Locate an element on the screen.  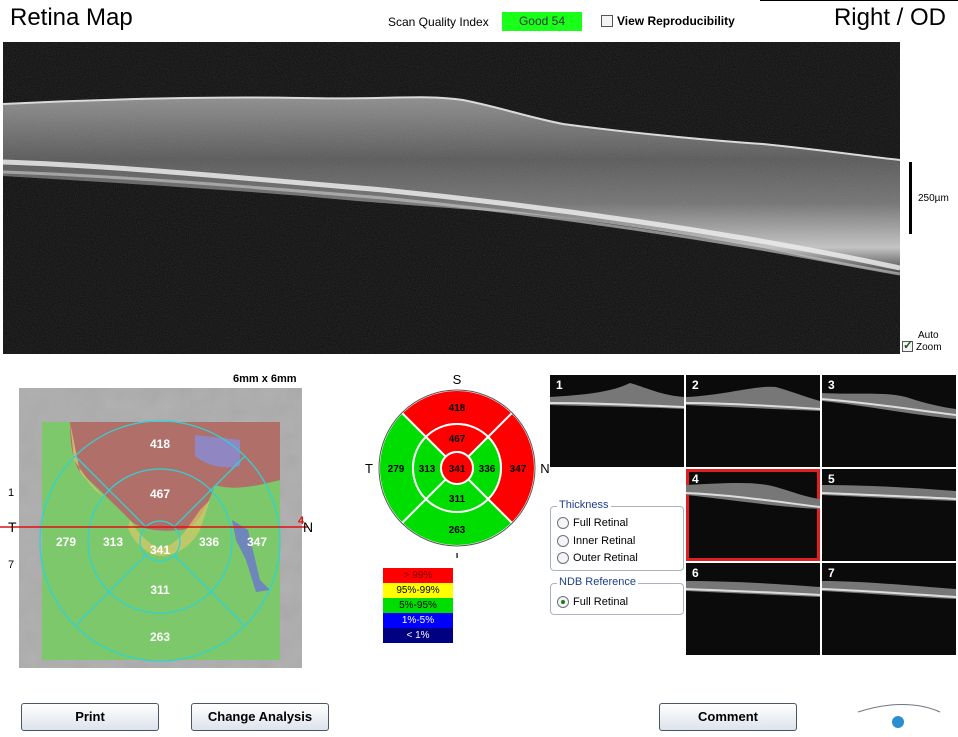
thumbnail-6: 6 is located at coordinates (753, 609).